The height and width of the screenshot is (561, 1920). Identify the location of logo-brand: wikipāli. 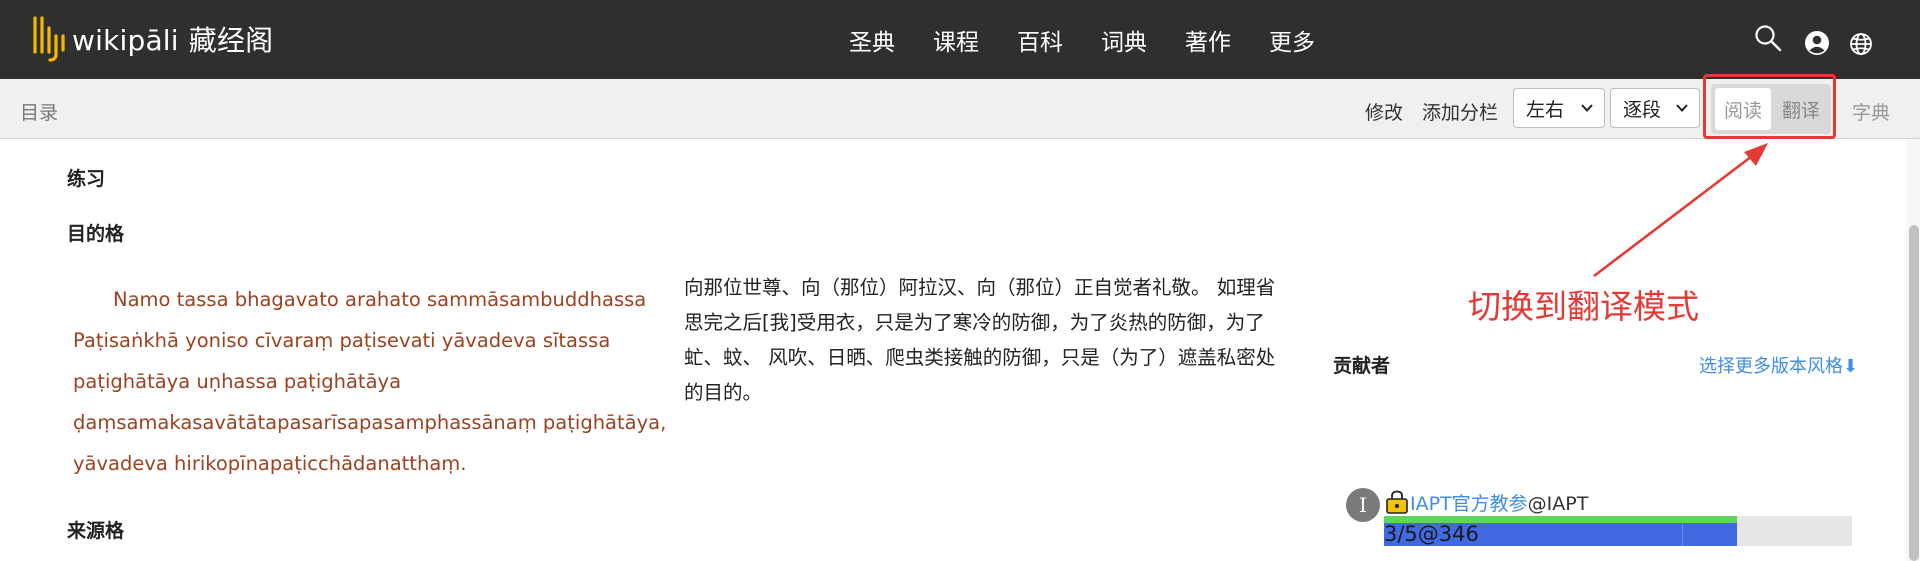
(125, 40).